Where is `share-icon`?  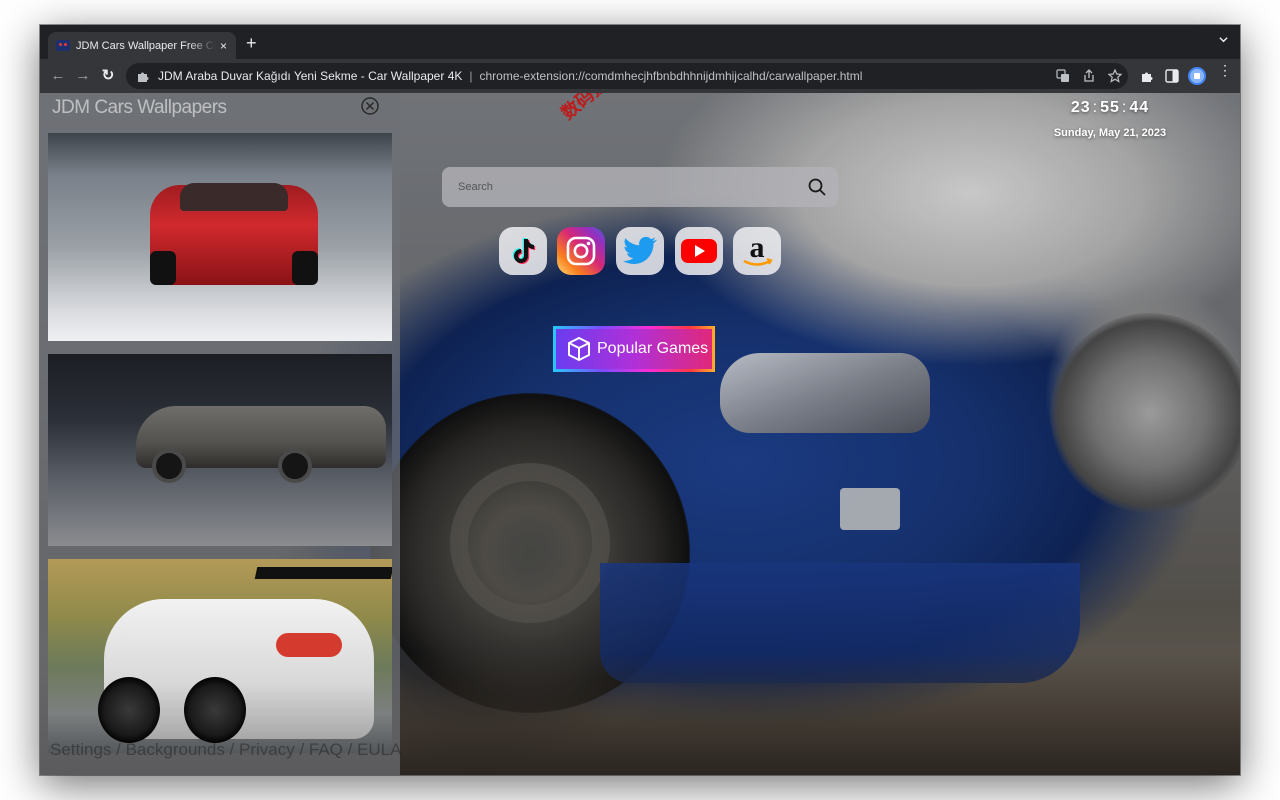 share-icon is located at coordinates (1089, 76).